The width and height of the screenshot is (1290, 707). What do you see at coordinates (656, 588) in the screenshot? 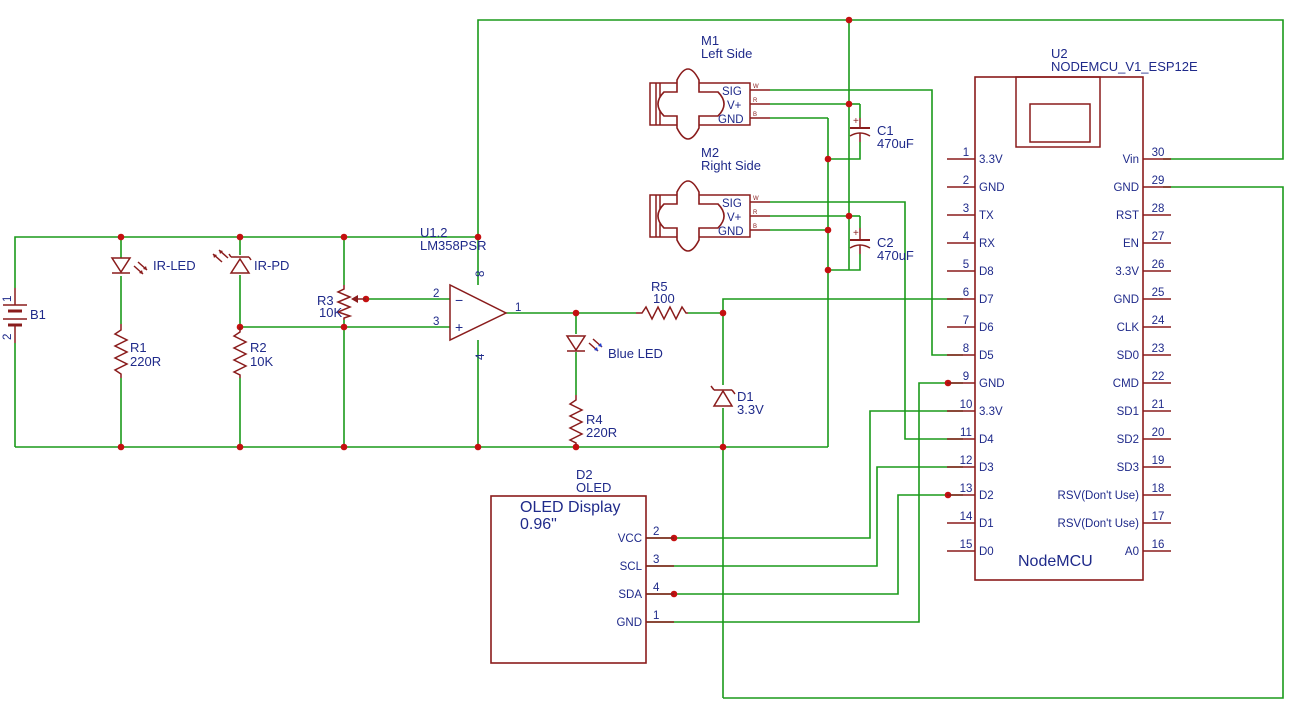
I see `oled-pin-num-4: 4` at bounding box center [656, 588].